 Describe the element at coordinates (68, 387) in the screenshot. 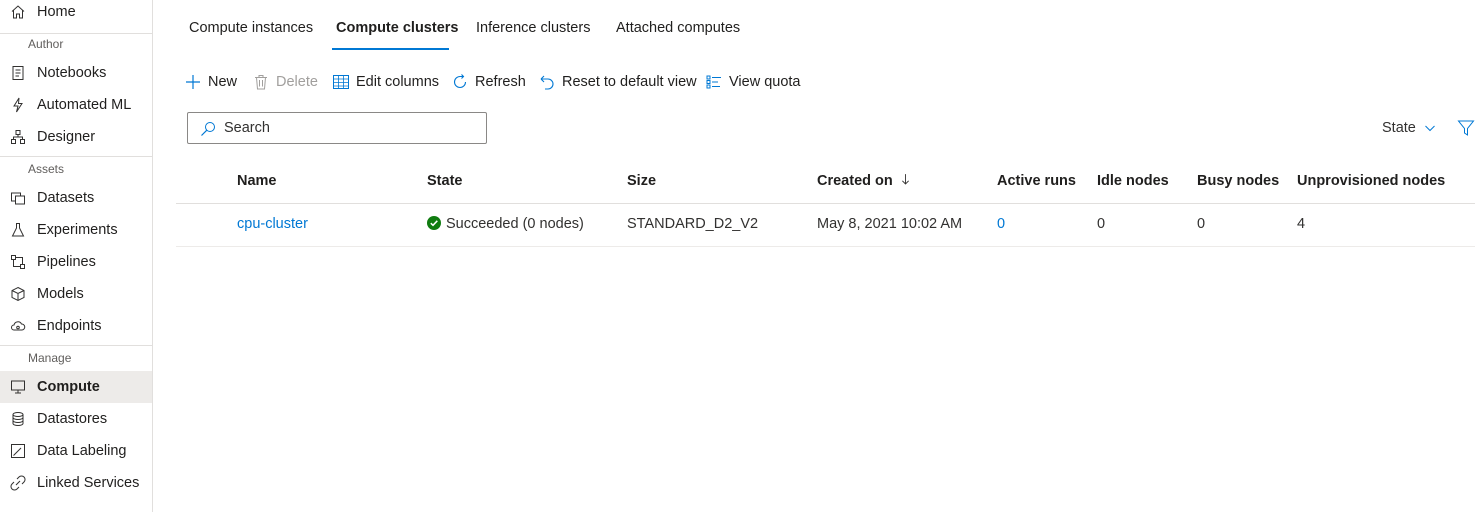

I see `sidebar-item-label: Compute` at that location.